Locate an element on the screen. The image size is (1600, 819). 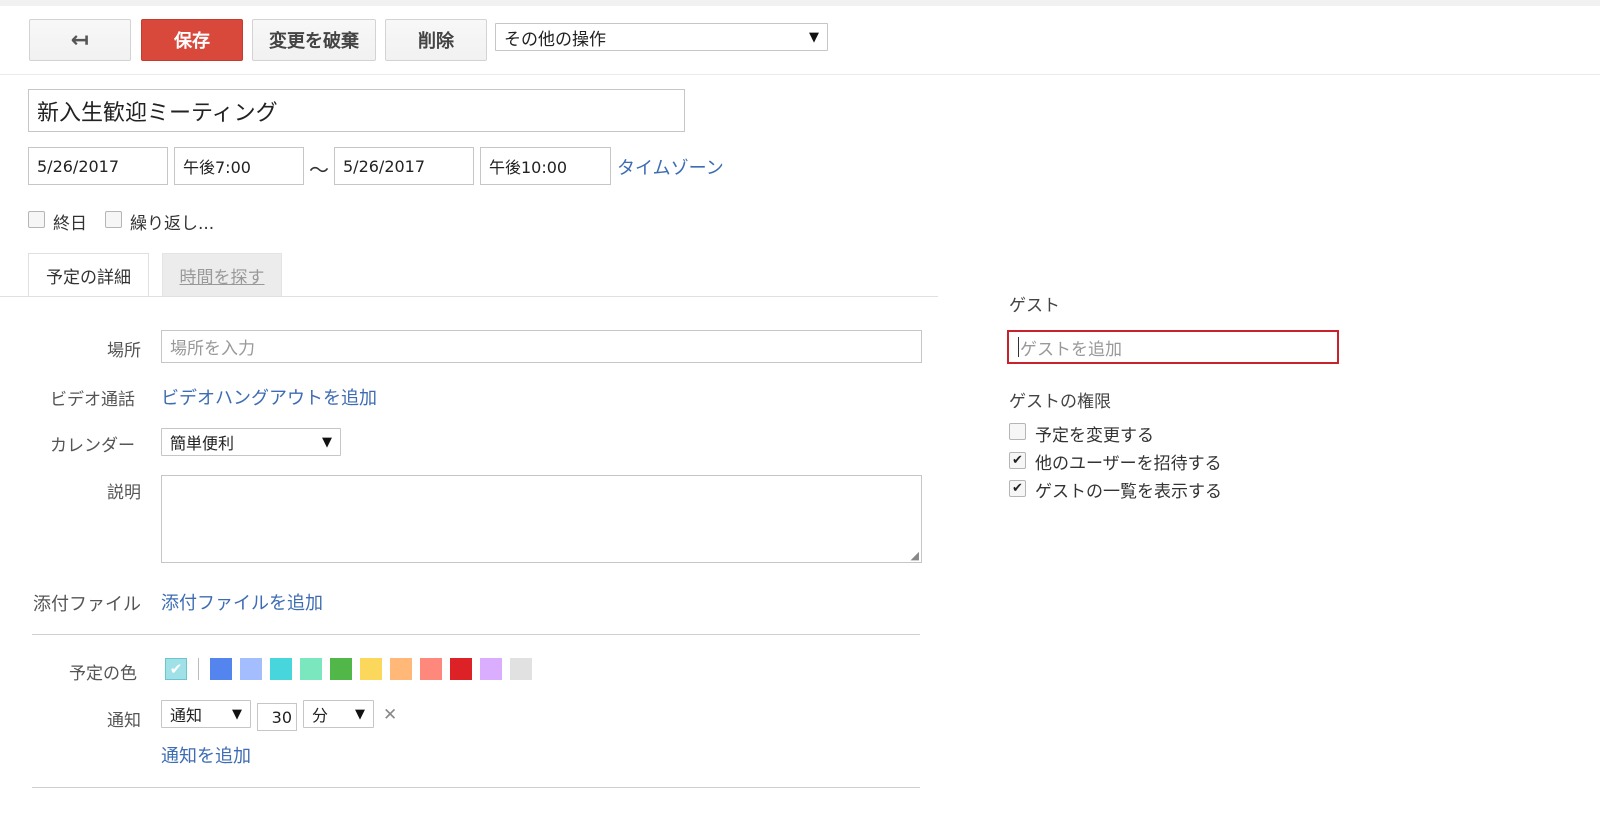
notification-method-value: 通知 is located at coordinates (186, 715).